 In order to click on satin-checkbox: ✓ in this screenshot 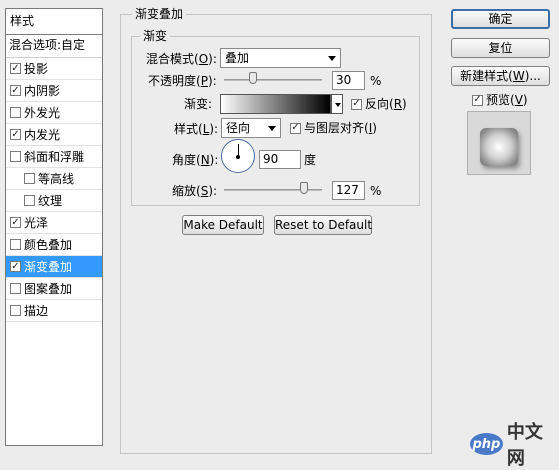, I will do `click(15, 222)`.